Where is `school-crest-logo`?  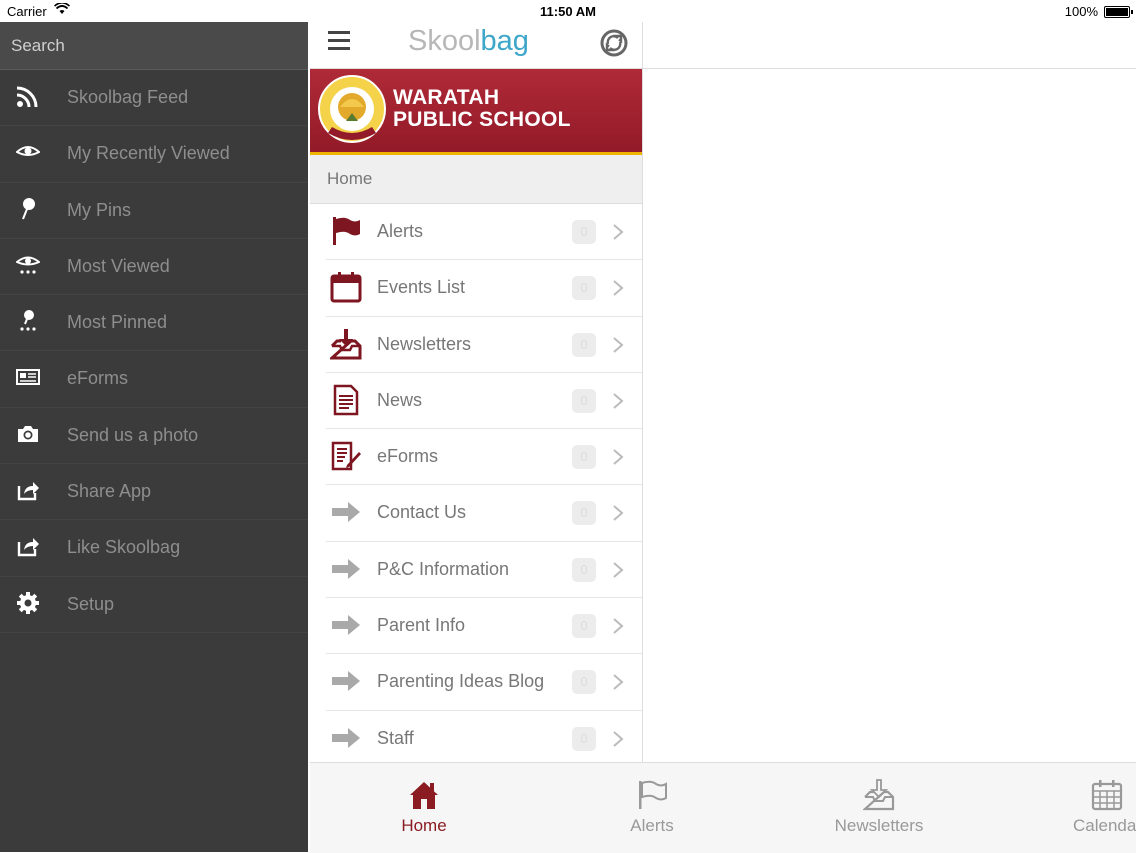
school-crest-logo is located at coordinates (352, 109).